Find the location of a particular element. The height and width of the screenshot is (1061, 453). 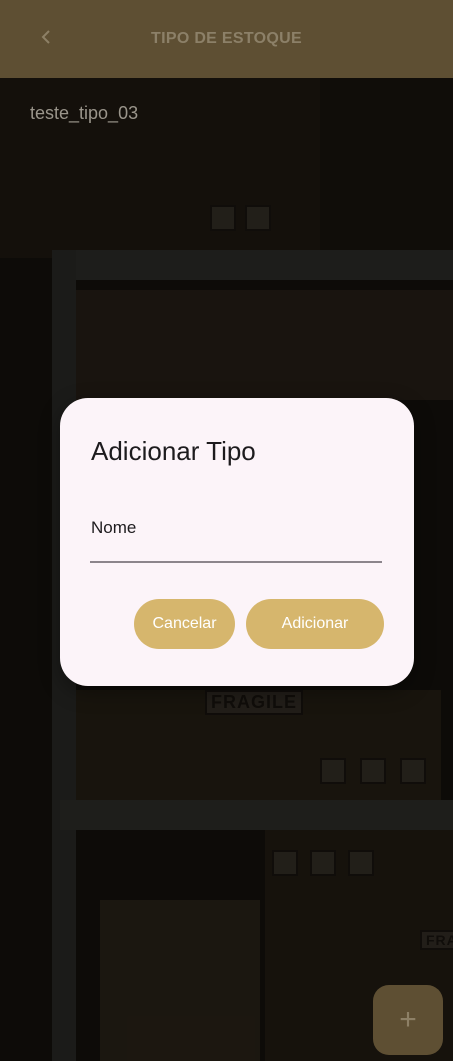

list-item: teste_tipo_03 is located at coordinates (84, 113).